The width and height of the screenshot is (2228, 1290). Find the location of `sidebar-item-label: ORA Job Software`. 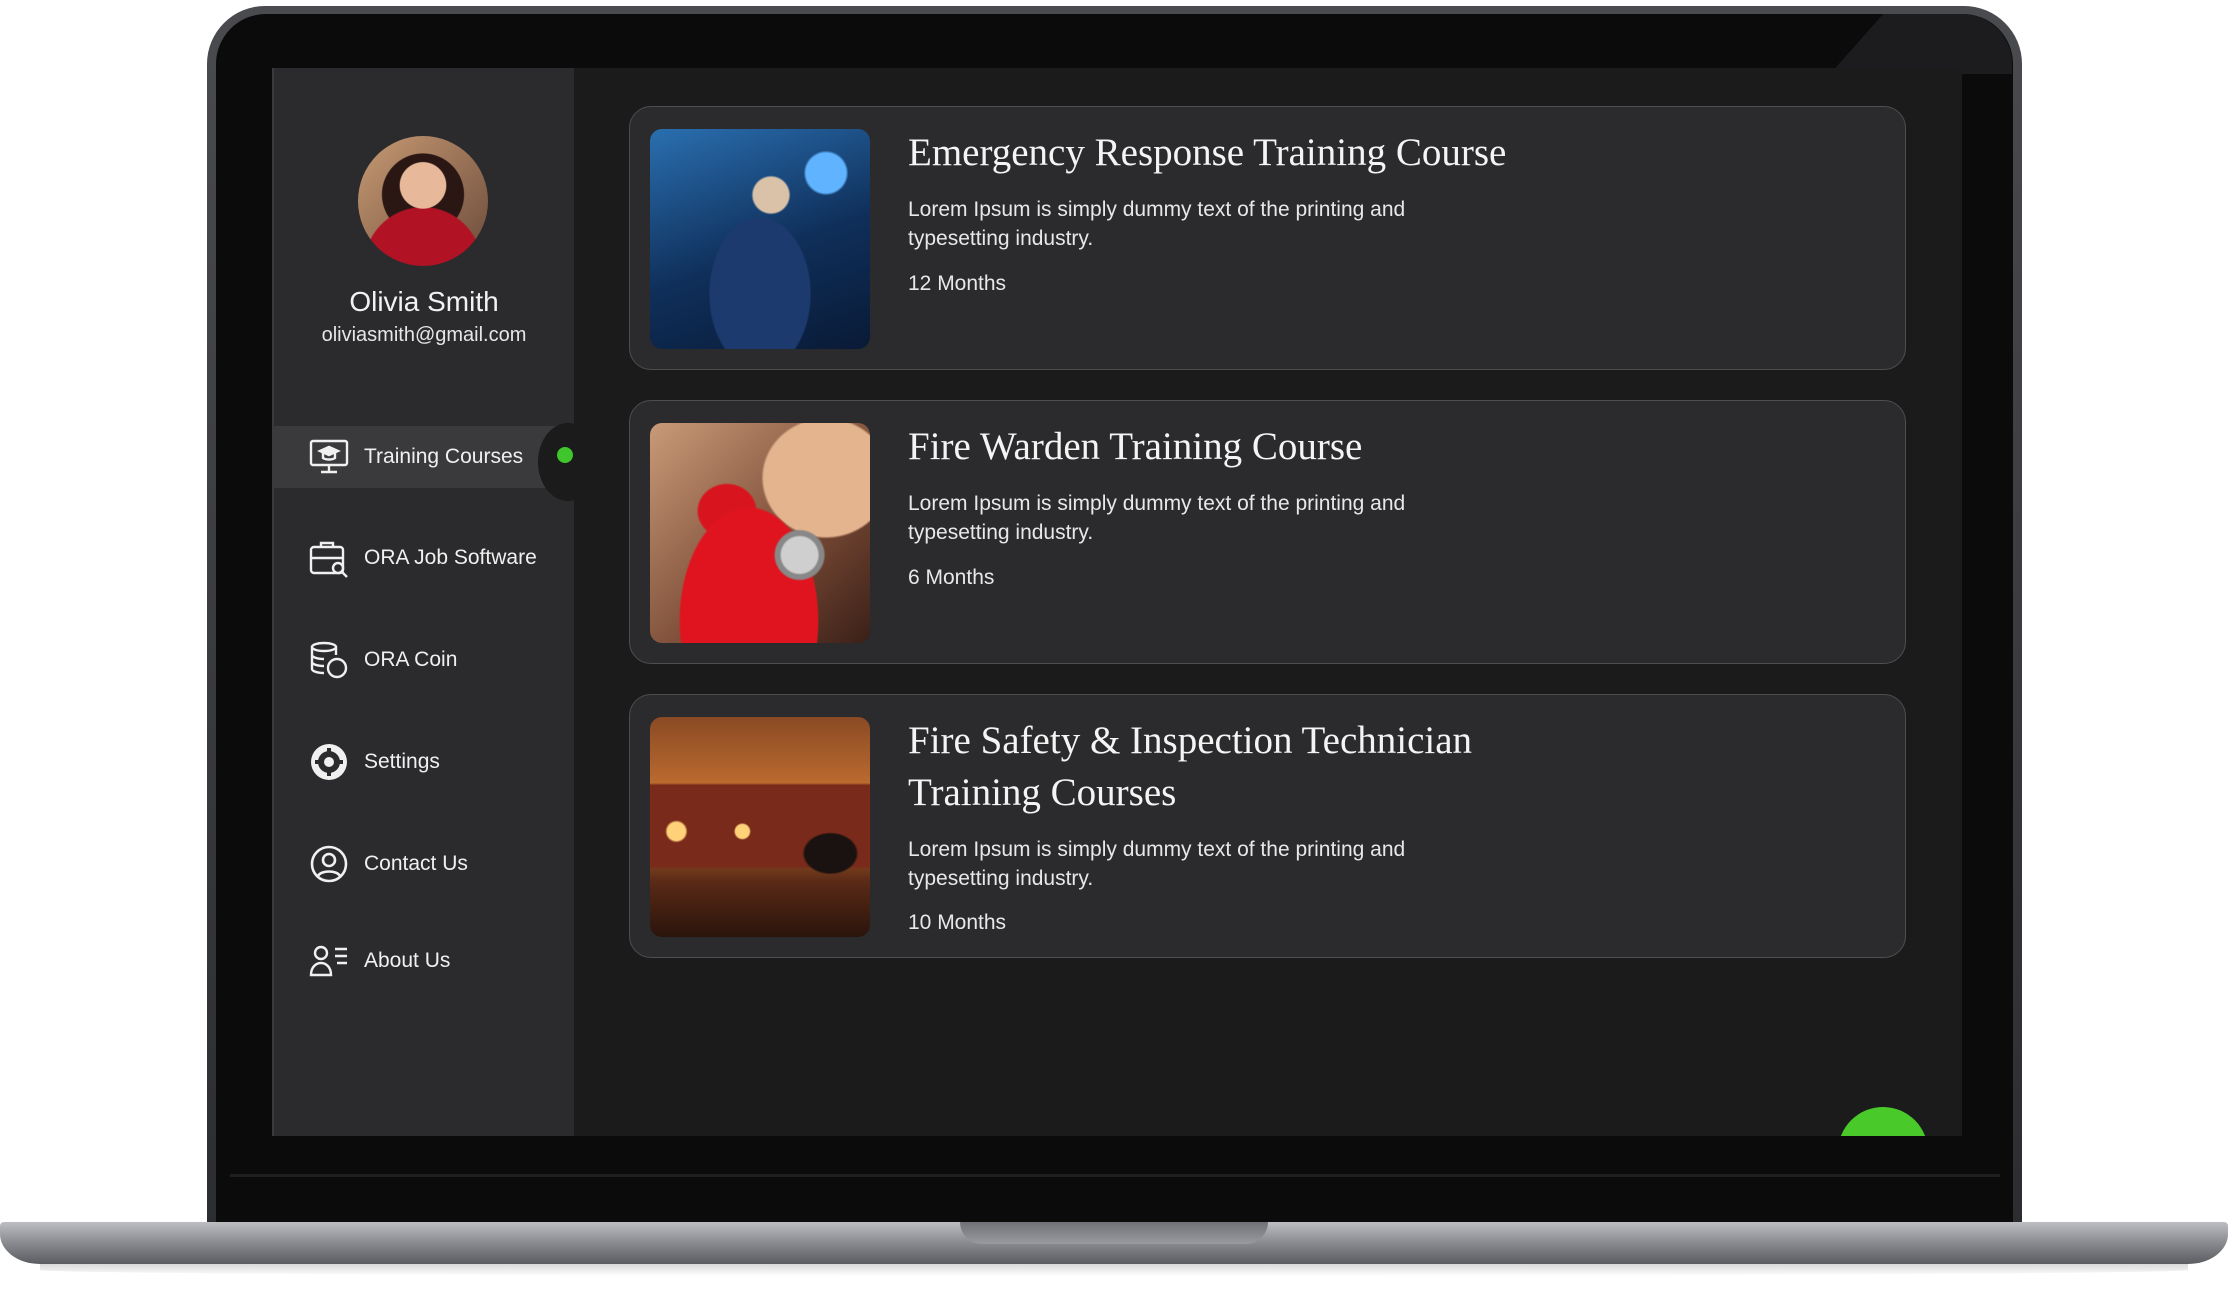

sidebar-item-label: ORA Job Software is located at coordinates (450, 557).